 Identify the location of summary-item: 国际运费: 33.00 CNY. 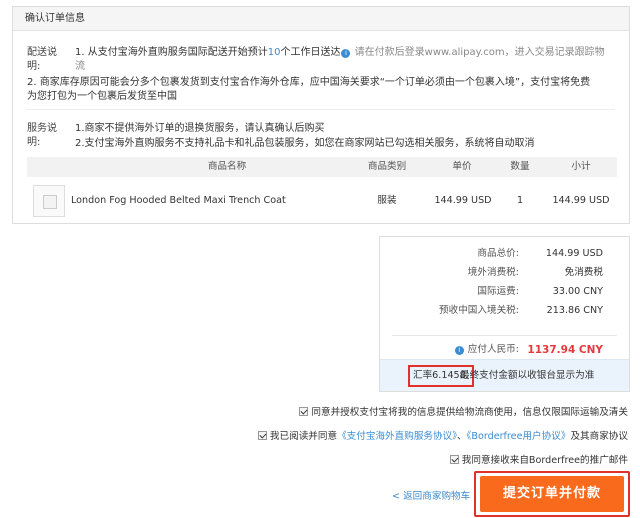
(540, 291).